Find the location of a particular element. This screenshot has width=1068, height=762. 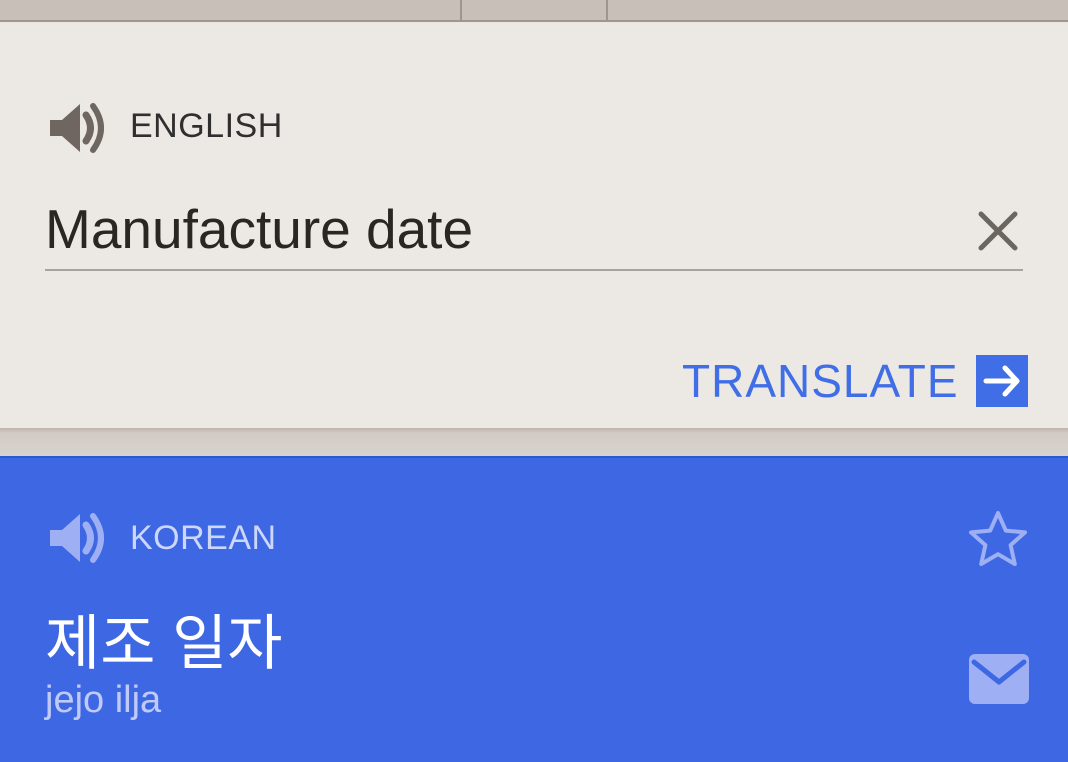

card-shadow-divider is located at coordinates (534, 442).